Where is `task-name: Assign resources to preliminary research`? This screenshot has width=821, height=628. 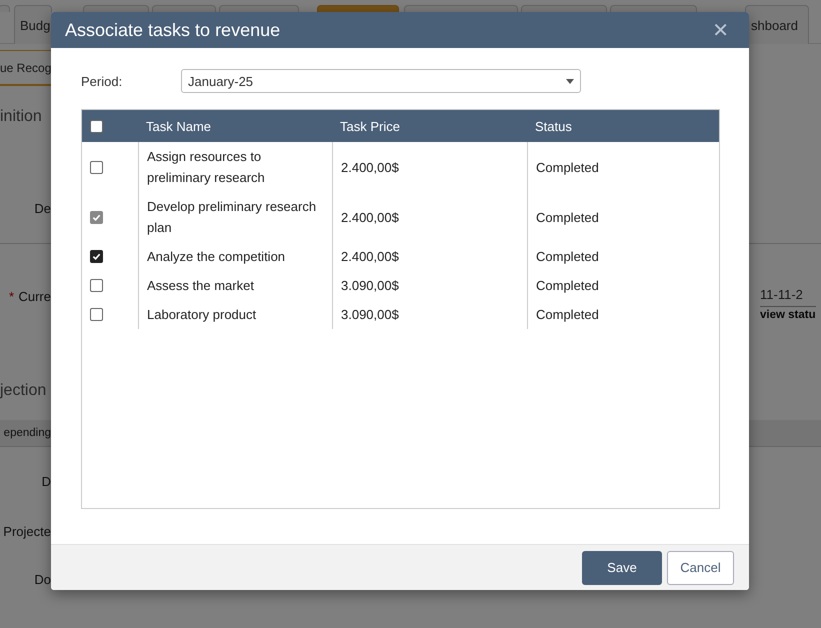 task-name: Assign resources to preliminary research is located at coordinates (206, 167).